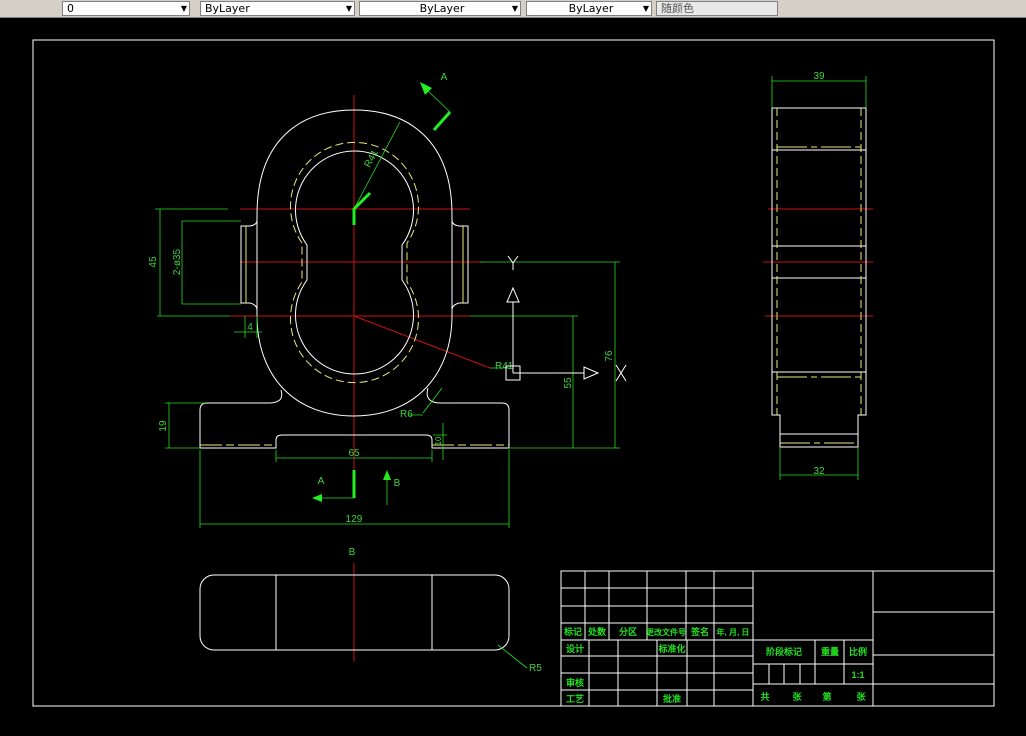 The image size is (1026, 736). What do you see at coordinates (444, 77) in the screenshot?
I see `section-label-top: A` at bounding box center [444, 77].